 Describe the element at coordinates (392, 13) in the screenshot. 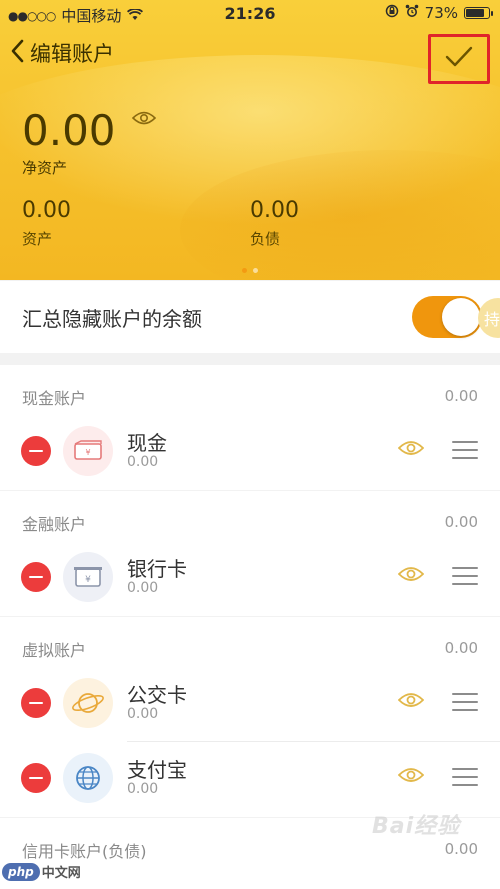

I see `rotation-lock-icon` at that location.